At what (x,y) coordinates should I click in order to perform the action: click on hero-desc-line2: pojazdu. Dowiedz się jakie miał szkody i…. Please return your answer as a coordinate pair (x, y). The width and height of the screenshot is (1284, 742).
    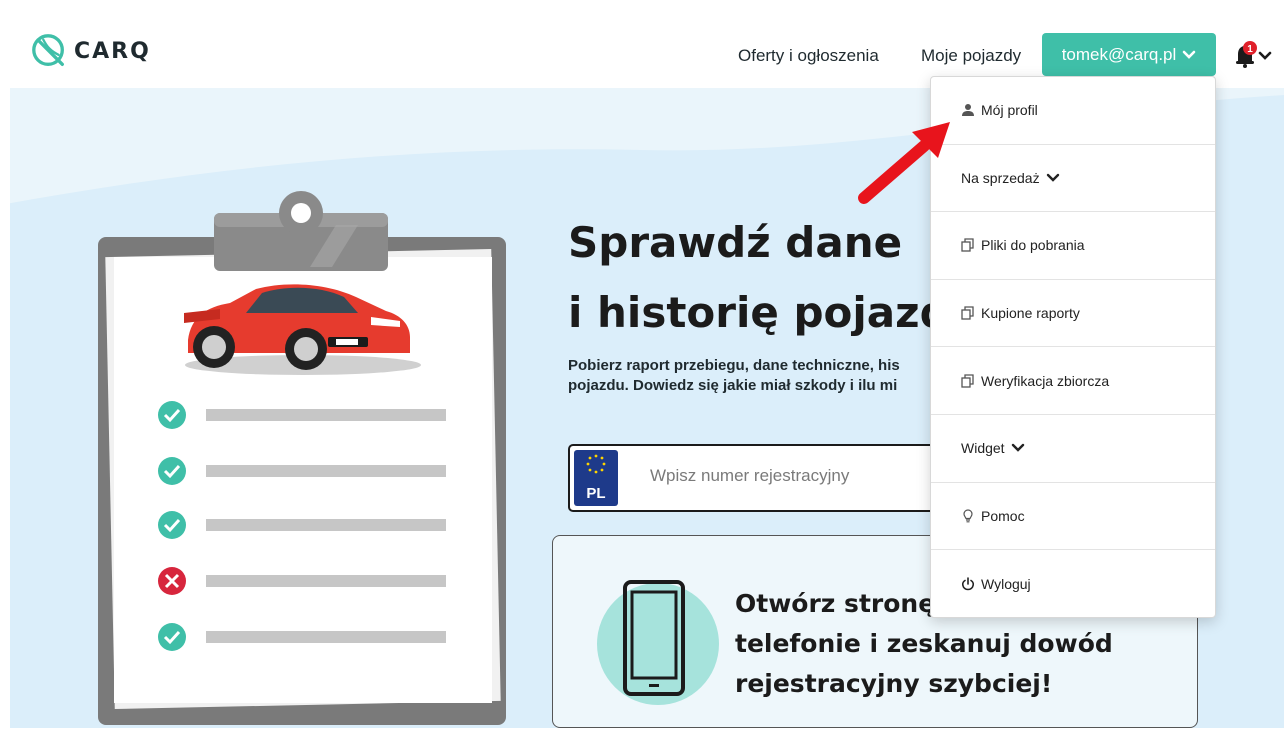
    Looking at the image, I should click on (733, 385).